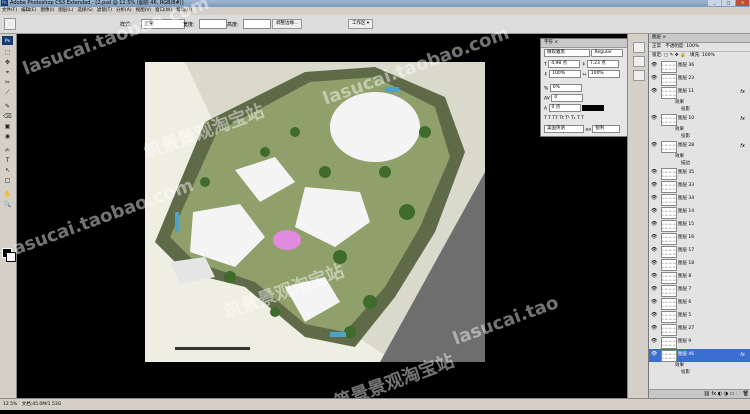 This screenshot has height=414, width=750. What do you see at coordinates (699, 239) in the screenshot?
I see `layer-row: 👁 图层 16` at bounding box center [699, 239].